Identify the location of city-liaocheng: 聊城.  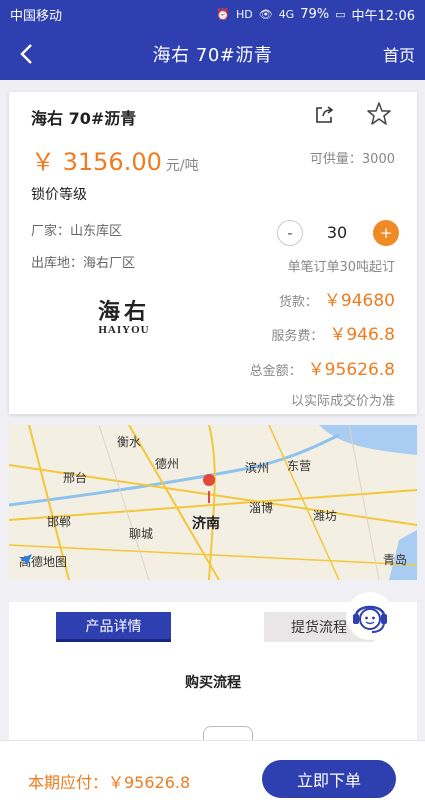
(141, 534).